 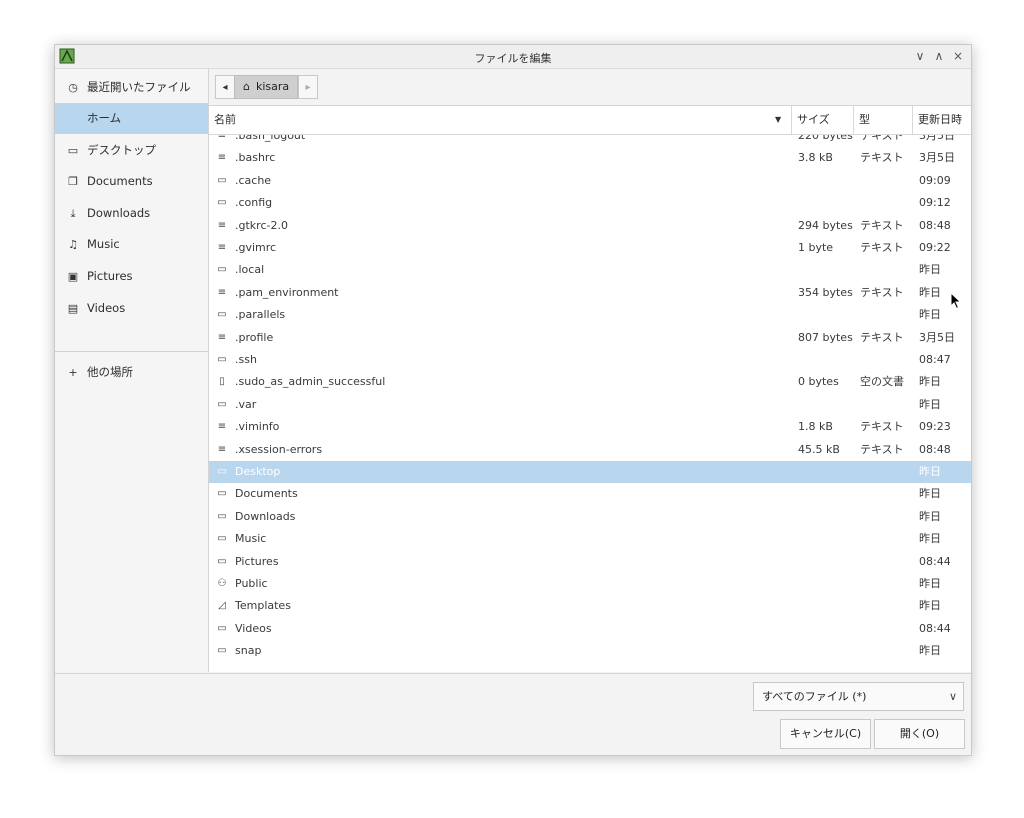 I want to click on sidebar-item-recent: ◷ 最近開いたファイル, so click(x=131, y=87).